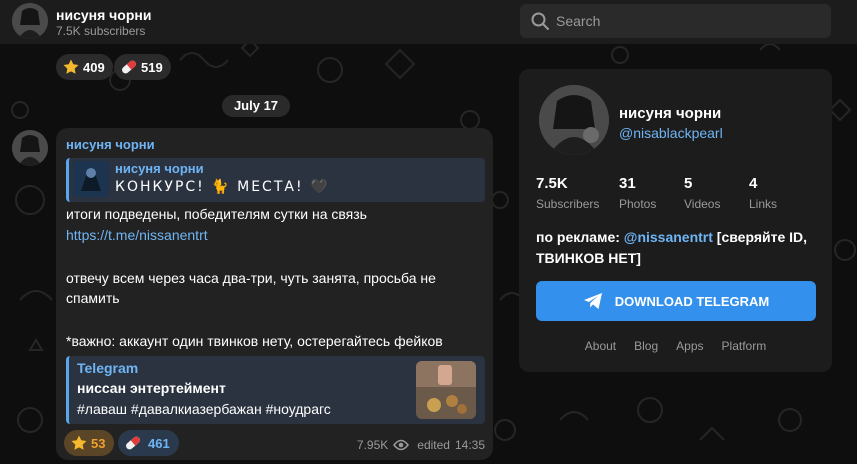  What do you see at coordinates (91, 179) in the screenshot?
I see `forward-thumbnail` at bounding box center [91, 179].